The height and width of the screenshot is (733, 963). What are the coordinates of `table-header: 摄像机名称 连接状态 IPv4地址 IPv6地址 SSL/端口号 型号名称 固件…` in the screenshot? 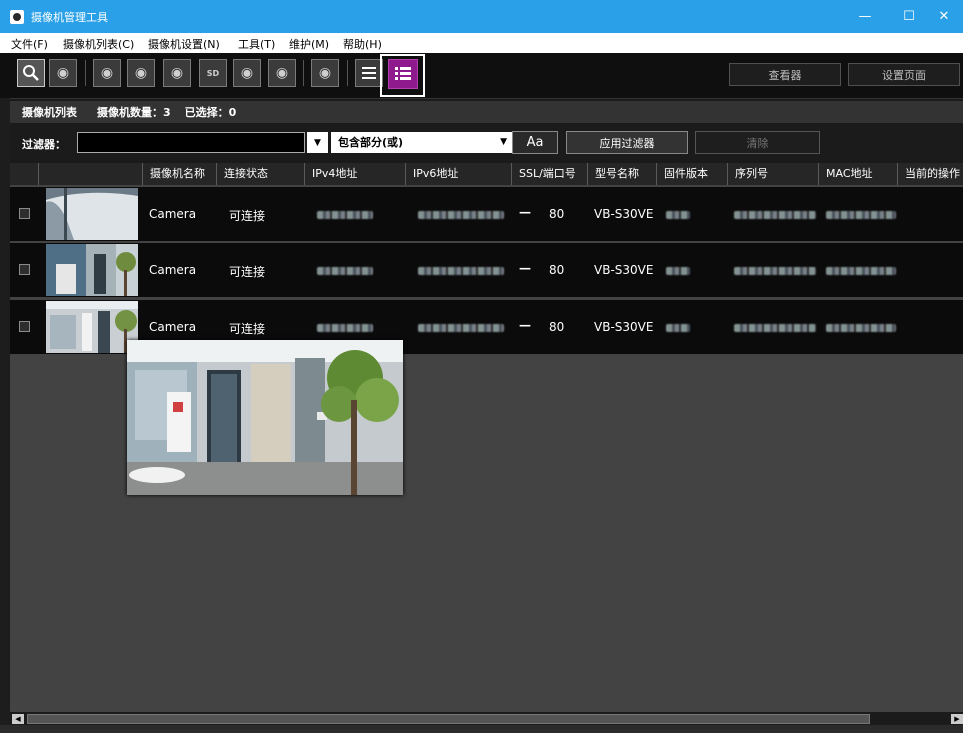 It's located at (486, 174).